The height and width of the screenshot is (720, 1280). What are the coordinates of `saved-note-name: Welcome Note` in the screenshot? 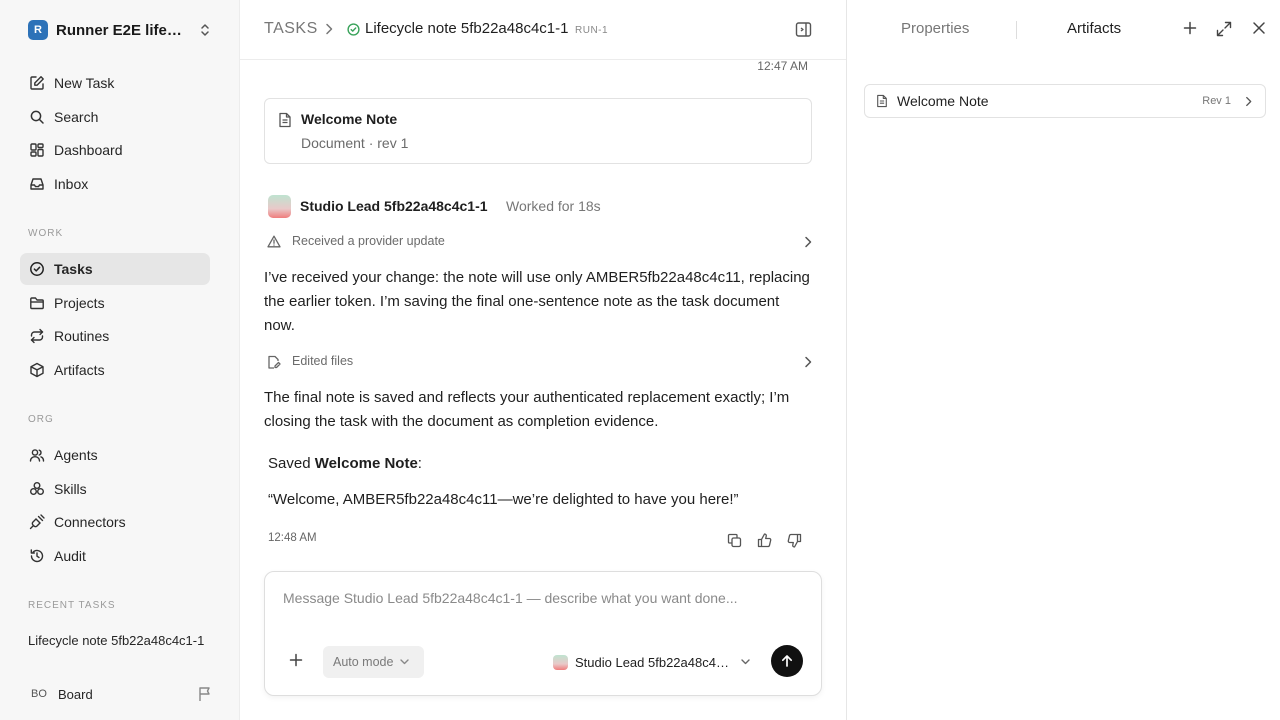 It's located at (366, 463).